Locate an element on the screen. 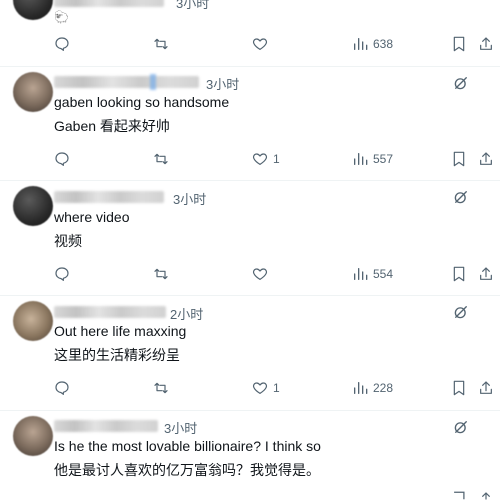  reply-text-cn: 他是最讨人喜欢的亿万富翁吗？我觉得是。 is located at coordinates (187, 470).